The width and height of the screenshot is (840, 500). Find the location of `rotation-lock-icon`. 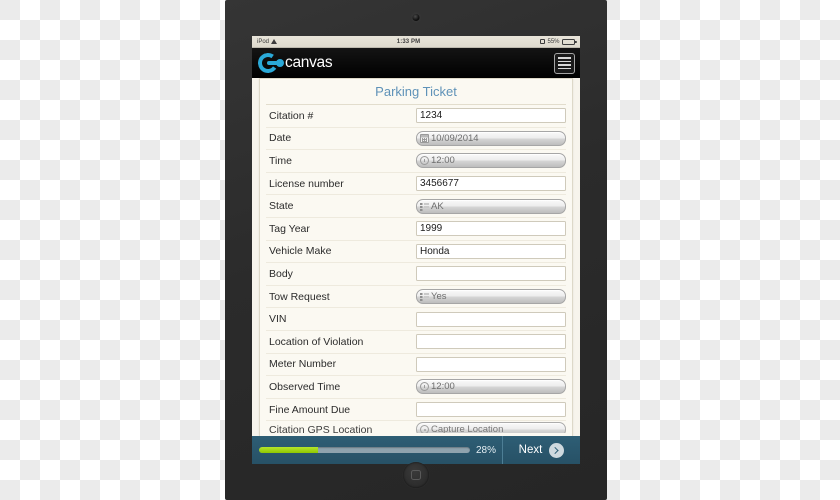

rotation-lock-icon is located at coordinates (542, 41).